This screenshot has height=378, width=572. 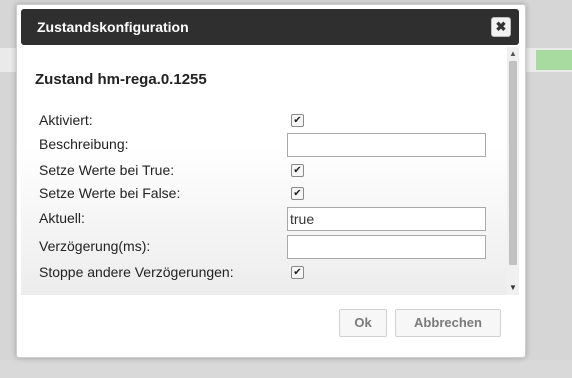 I want to click on cancel-button: Abbrechen, so click(x=448, y=323).